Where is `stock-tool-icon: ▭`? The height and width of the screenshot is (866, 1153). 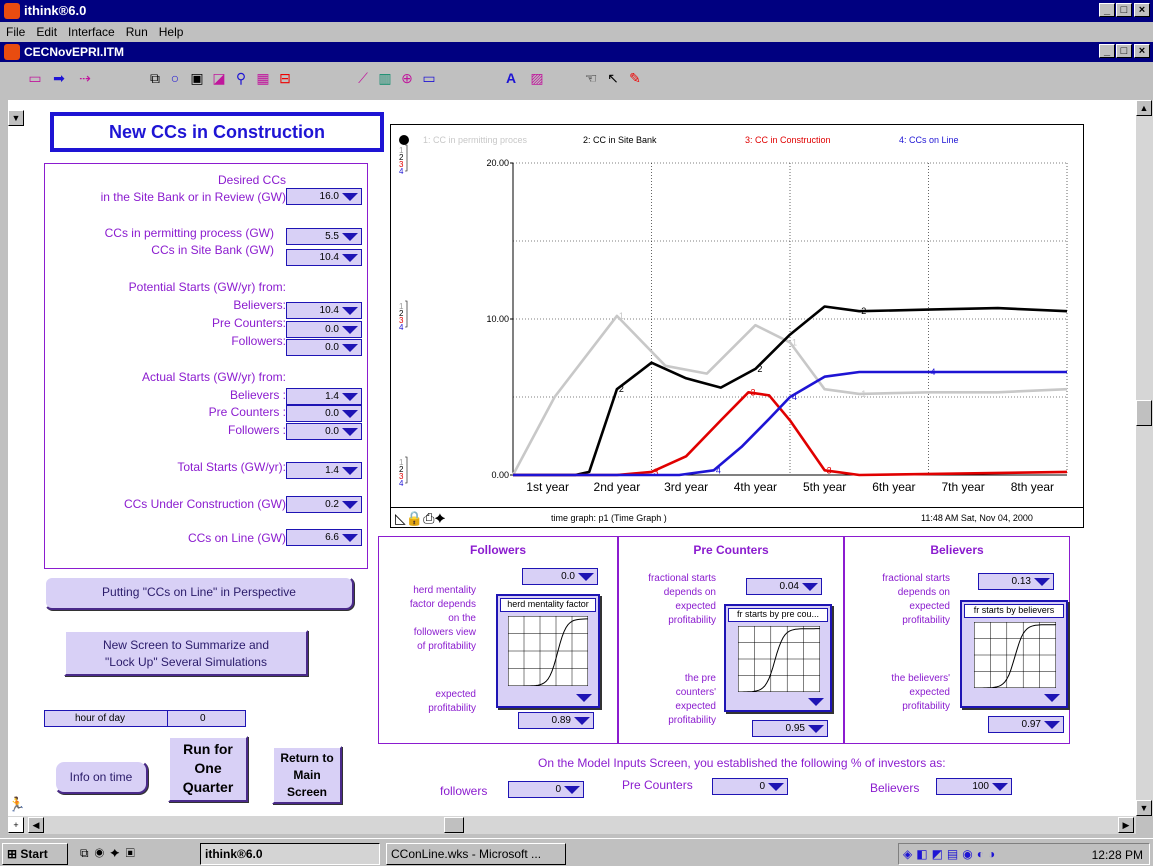
stock-tool-icon: ▭ is located at coordinates (35, 78).